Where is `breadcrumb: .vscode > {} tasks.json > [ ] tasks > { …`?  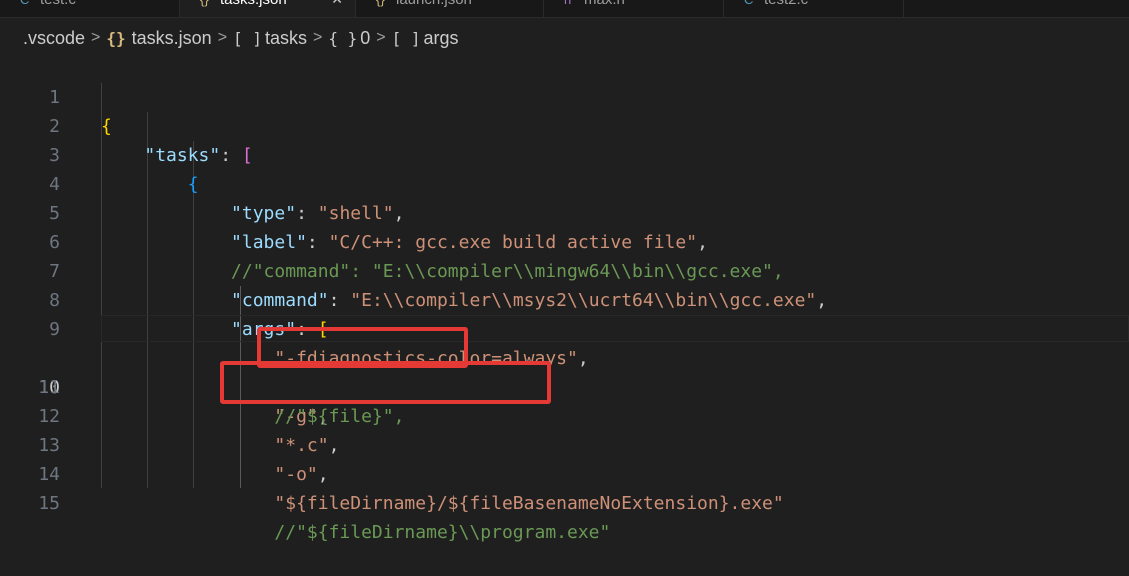 breadcrumb: .vscode > {} tasks.json > [ ] tasks > { … is located at coordinates (564, 38).